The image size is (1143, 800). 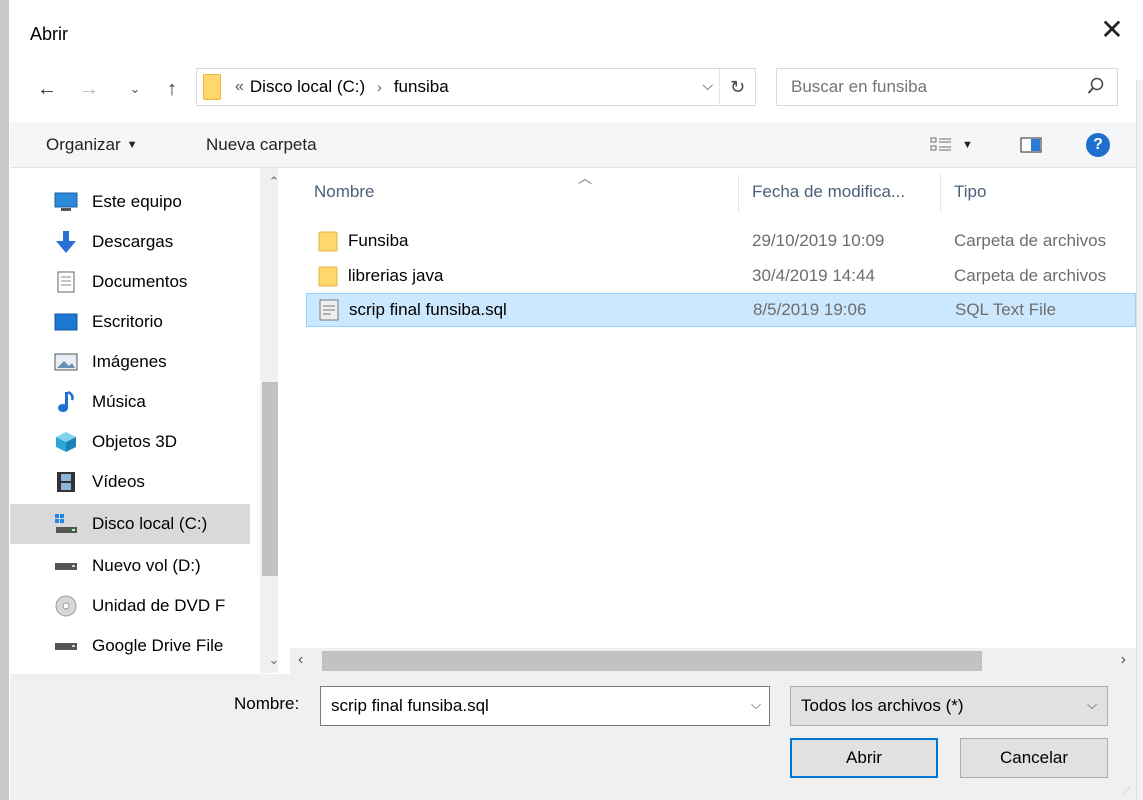 I want to click on sidebar-item-documentos: Documentos, so click(x=130, y=282).